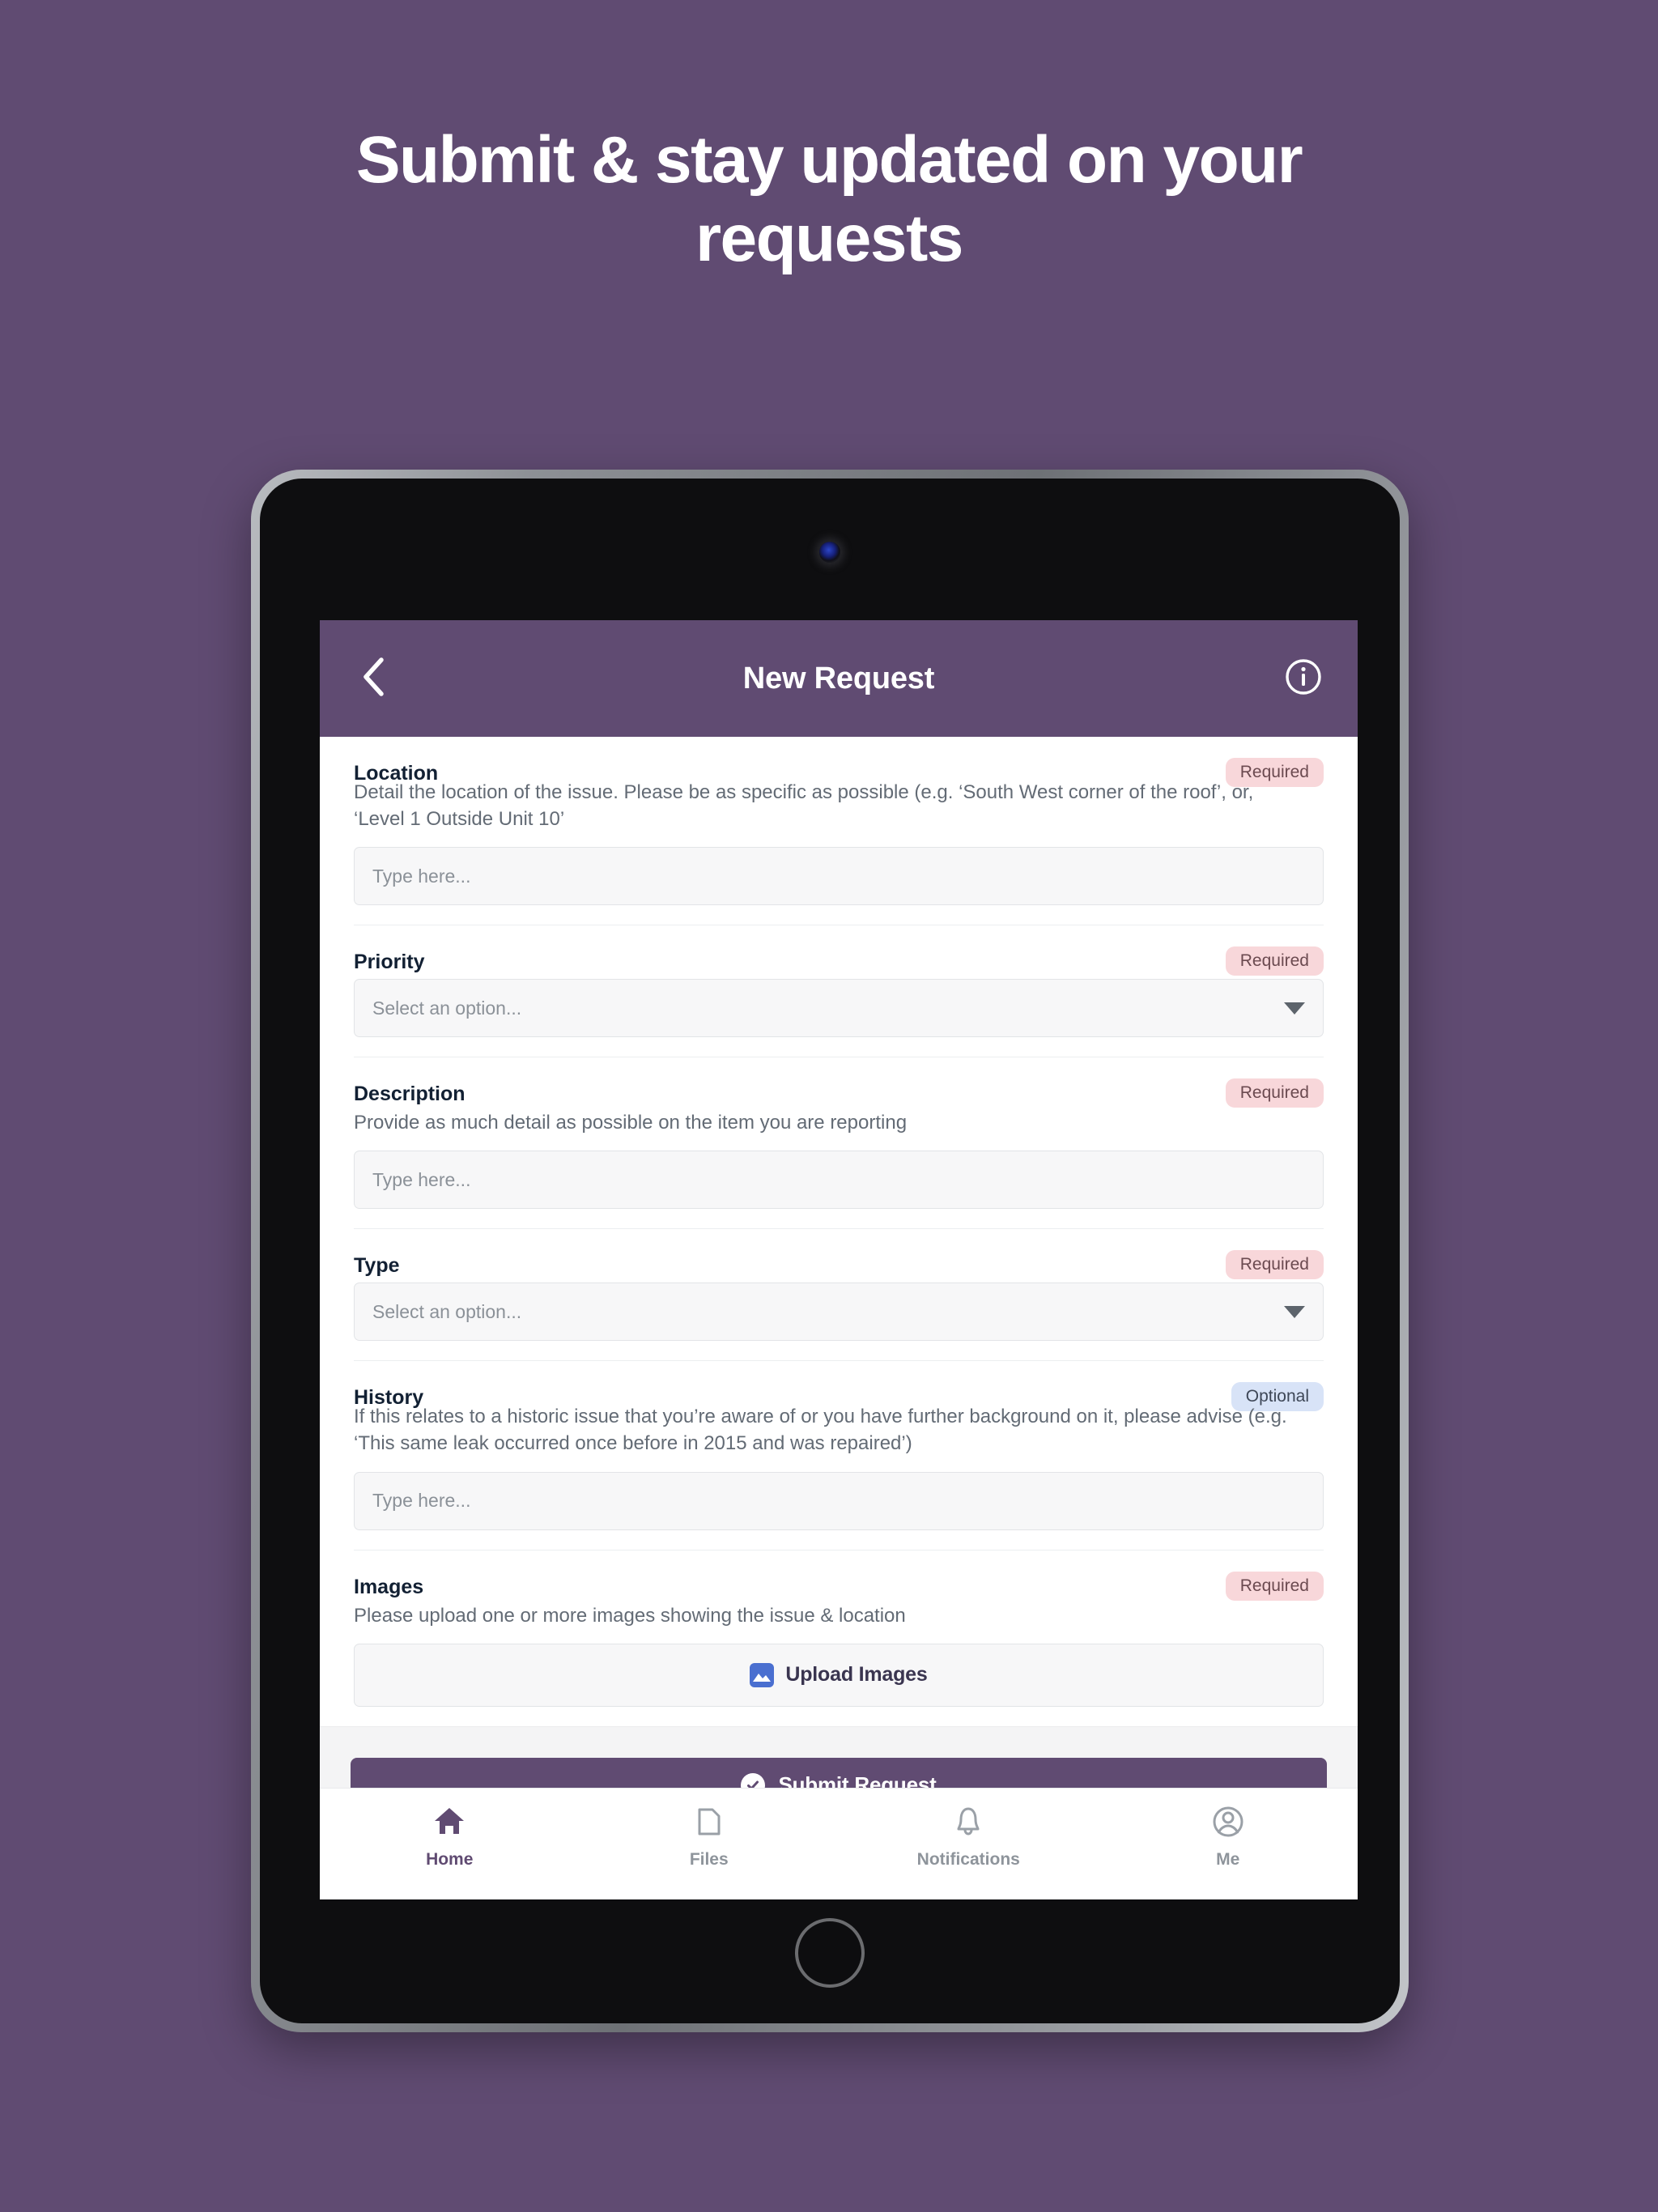  Describe the element at coordinates (839, 1093) in the screenshot. I see `field-header: Description Required` at that location.